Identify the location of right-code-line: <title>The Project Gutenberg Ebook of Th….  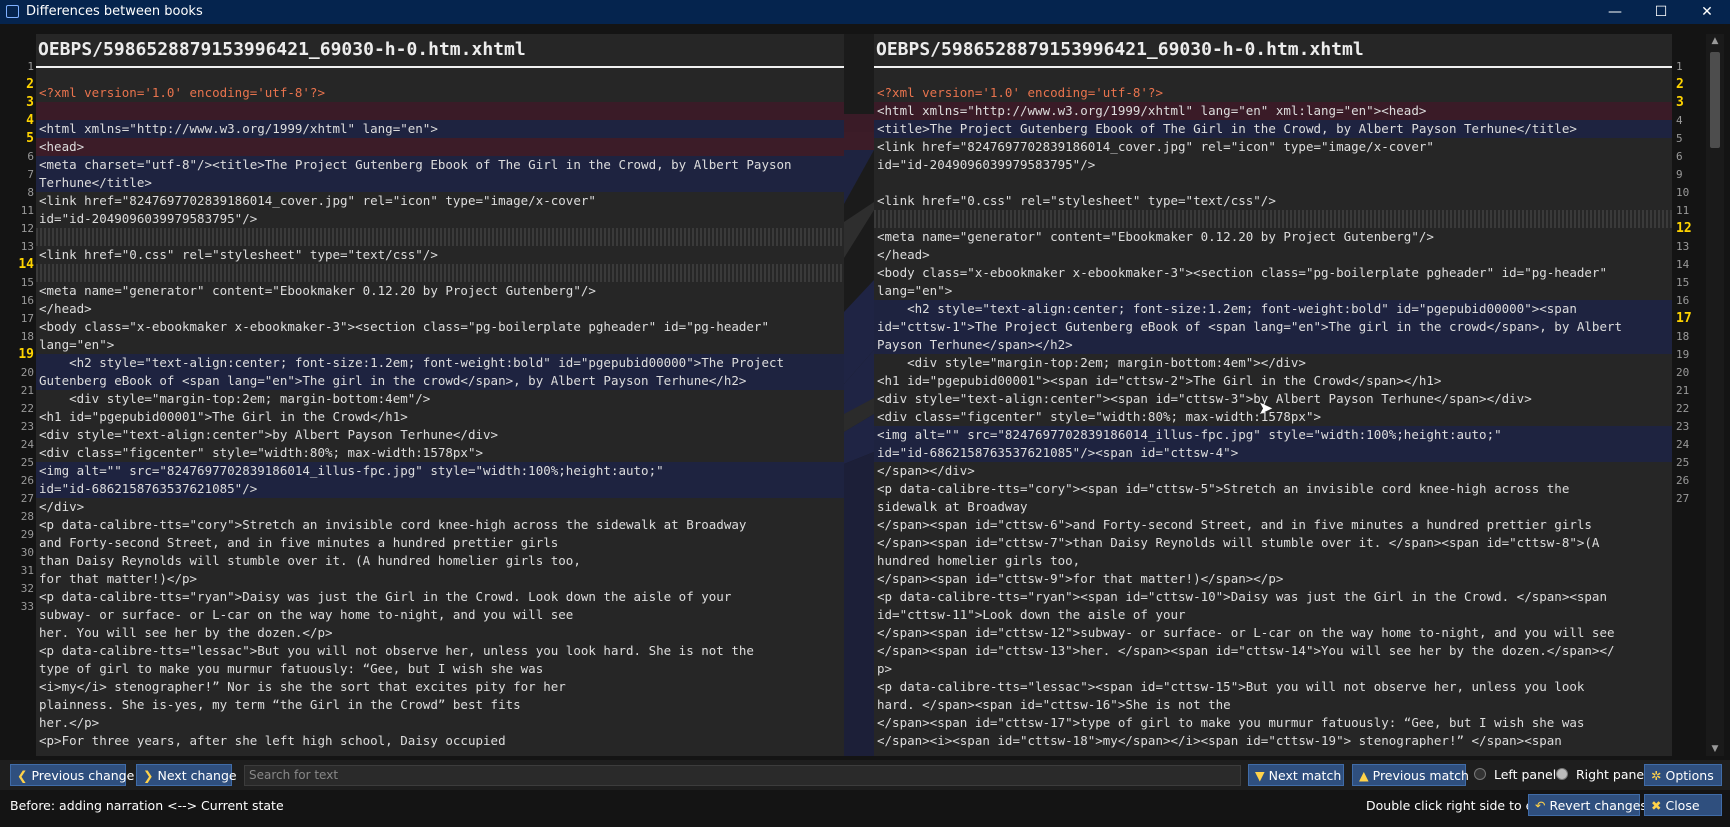
(1273, 129).